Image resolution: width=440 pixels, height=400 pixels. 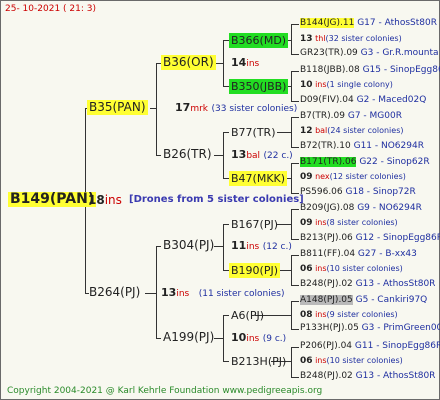 What do you see at coordinates (370, 238) in the screenshot?
I see `leaf-10: B213(PJ).06 G12 - SinopEgg86R` at bounding box center [370, 238].